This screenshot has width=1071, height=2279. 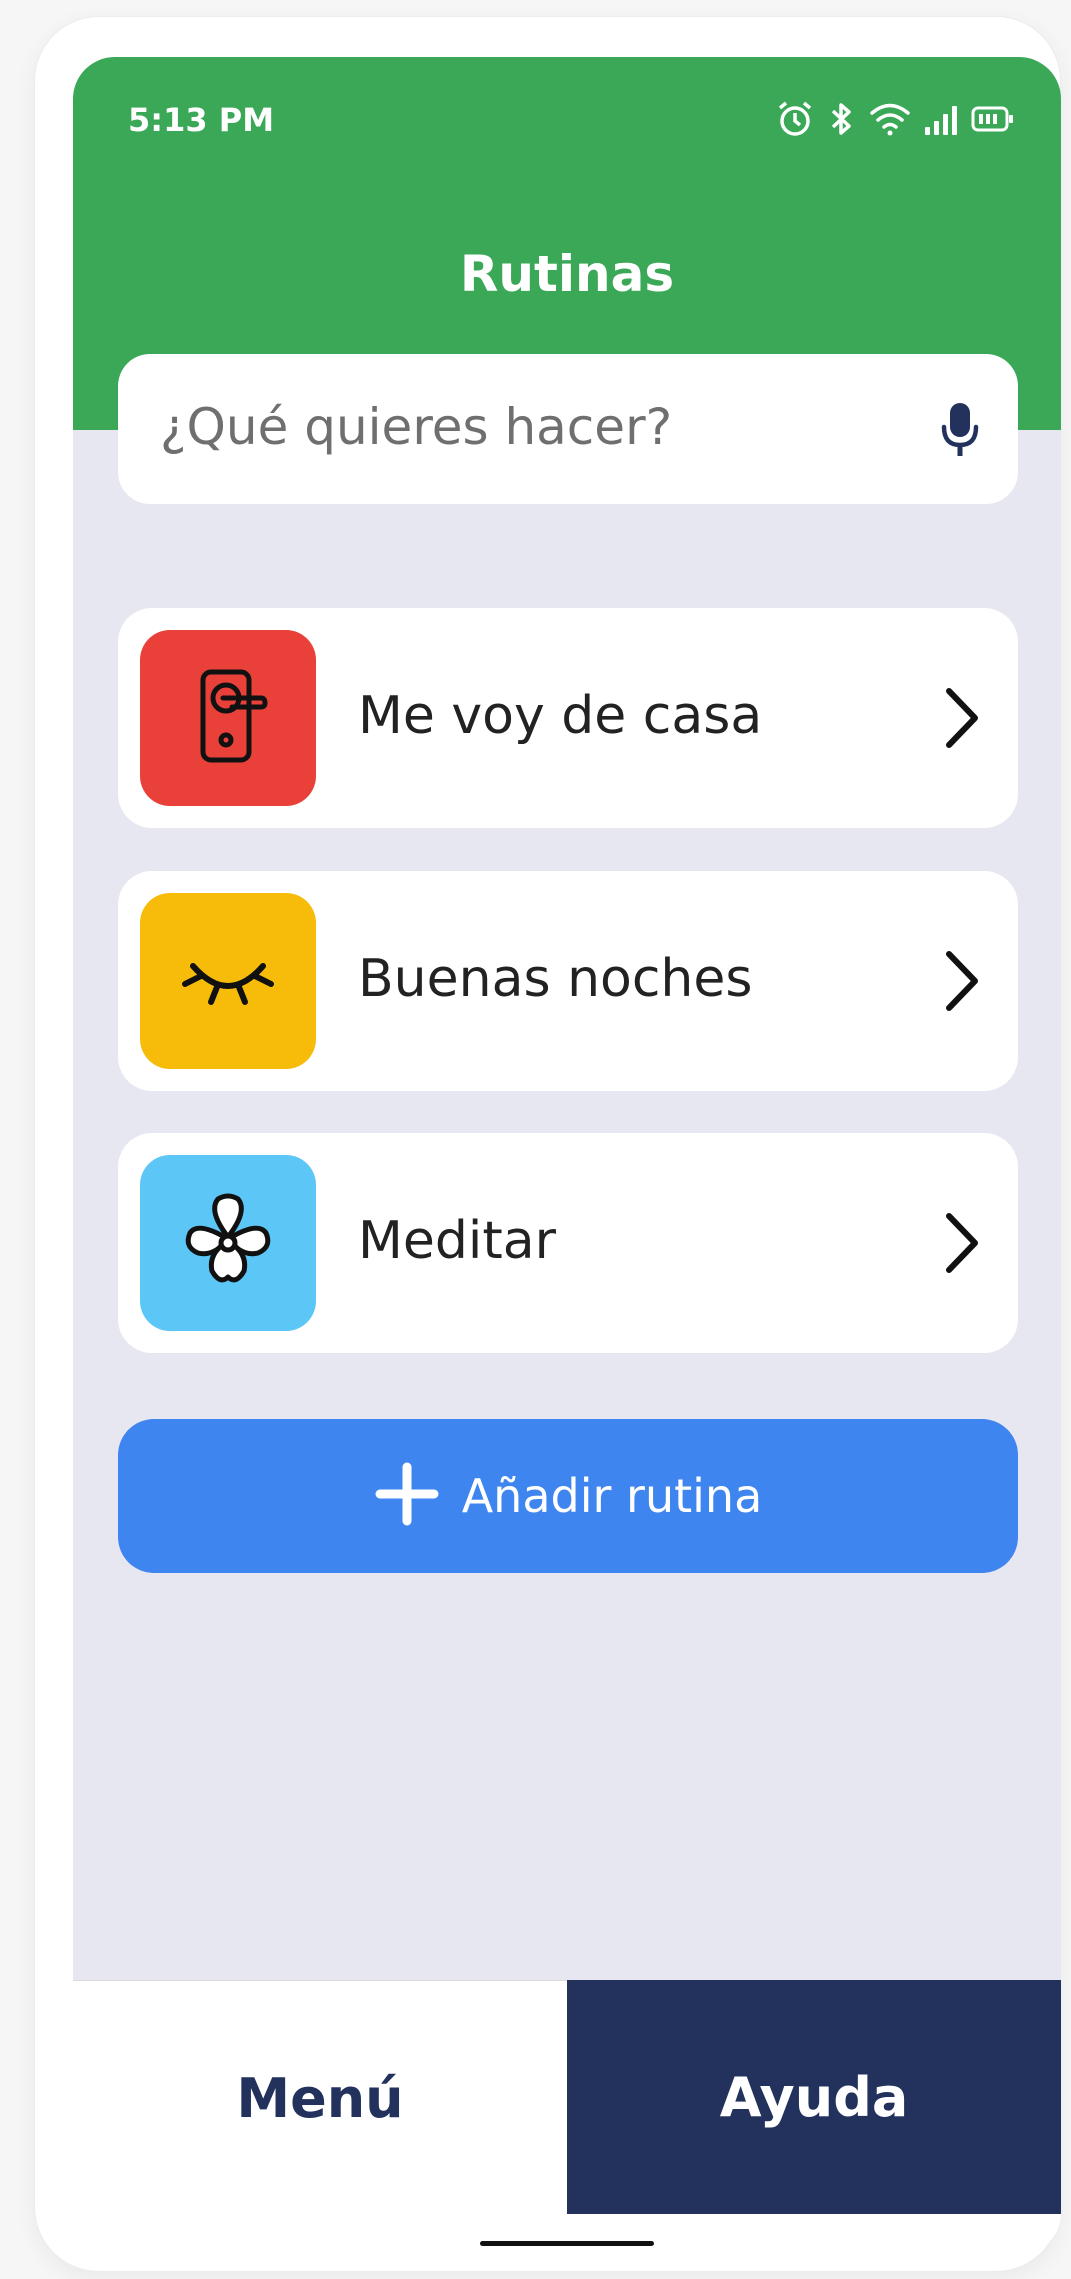 What do you see at coordinates (457, 1241) in the screenshot?
I see `routine-label: Meditar` at bounding box center [457, 1241].